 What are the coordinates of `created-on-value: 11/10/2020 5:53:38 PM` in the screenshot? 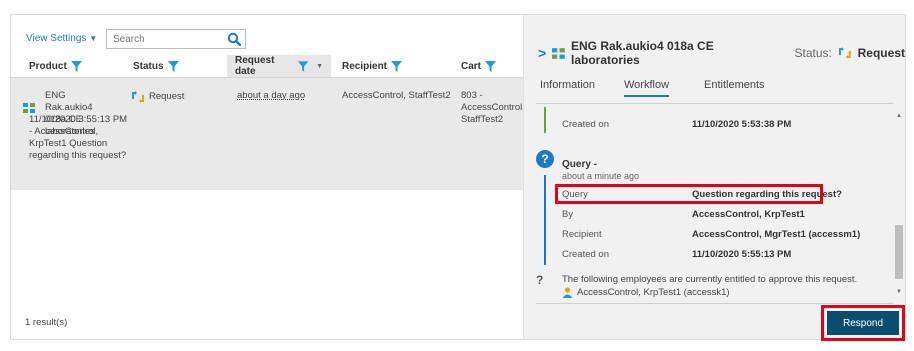 It's located at (742, 124).